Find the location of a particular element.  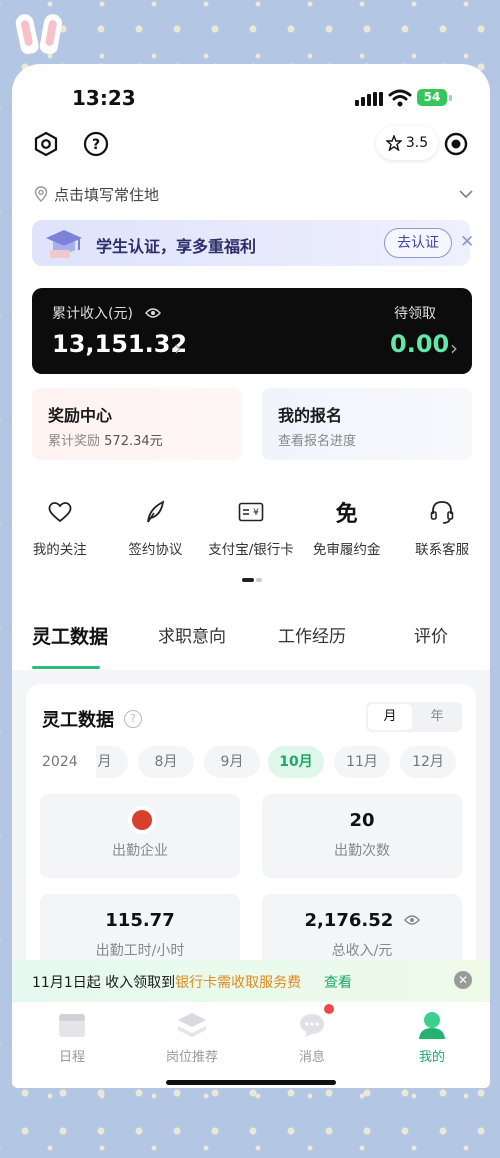

shortcut-grid: 我的关注 签约协议 ¥ 支付宝/银行卡 免 免审履约金 联系客服 is located at coordinates (251, 531).